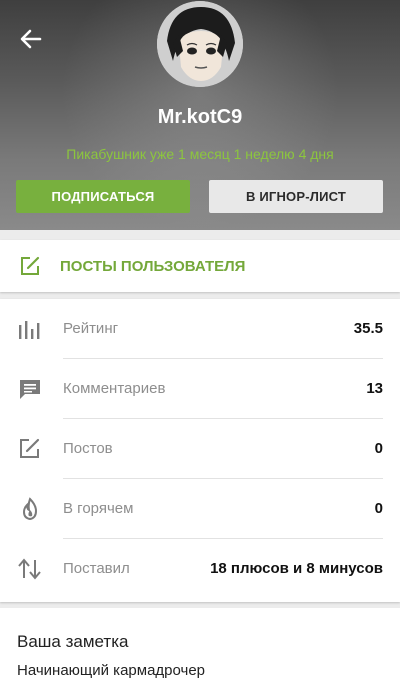 This screenshot has height=692, width=400. What do you see at coordinates (30, 389) in the screenshot?
I see `comment-icon` at bounding box center [30, 389].